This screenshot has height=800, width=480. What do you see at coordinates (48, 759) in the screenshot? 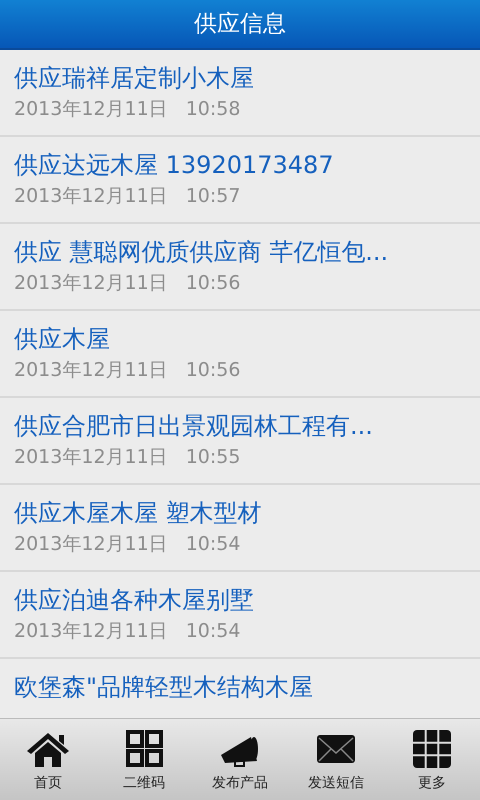
I see `tab-button: 首页` at bounding box center [48, 759].